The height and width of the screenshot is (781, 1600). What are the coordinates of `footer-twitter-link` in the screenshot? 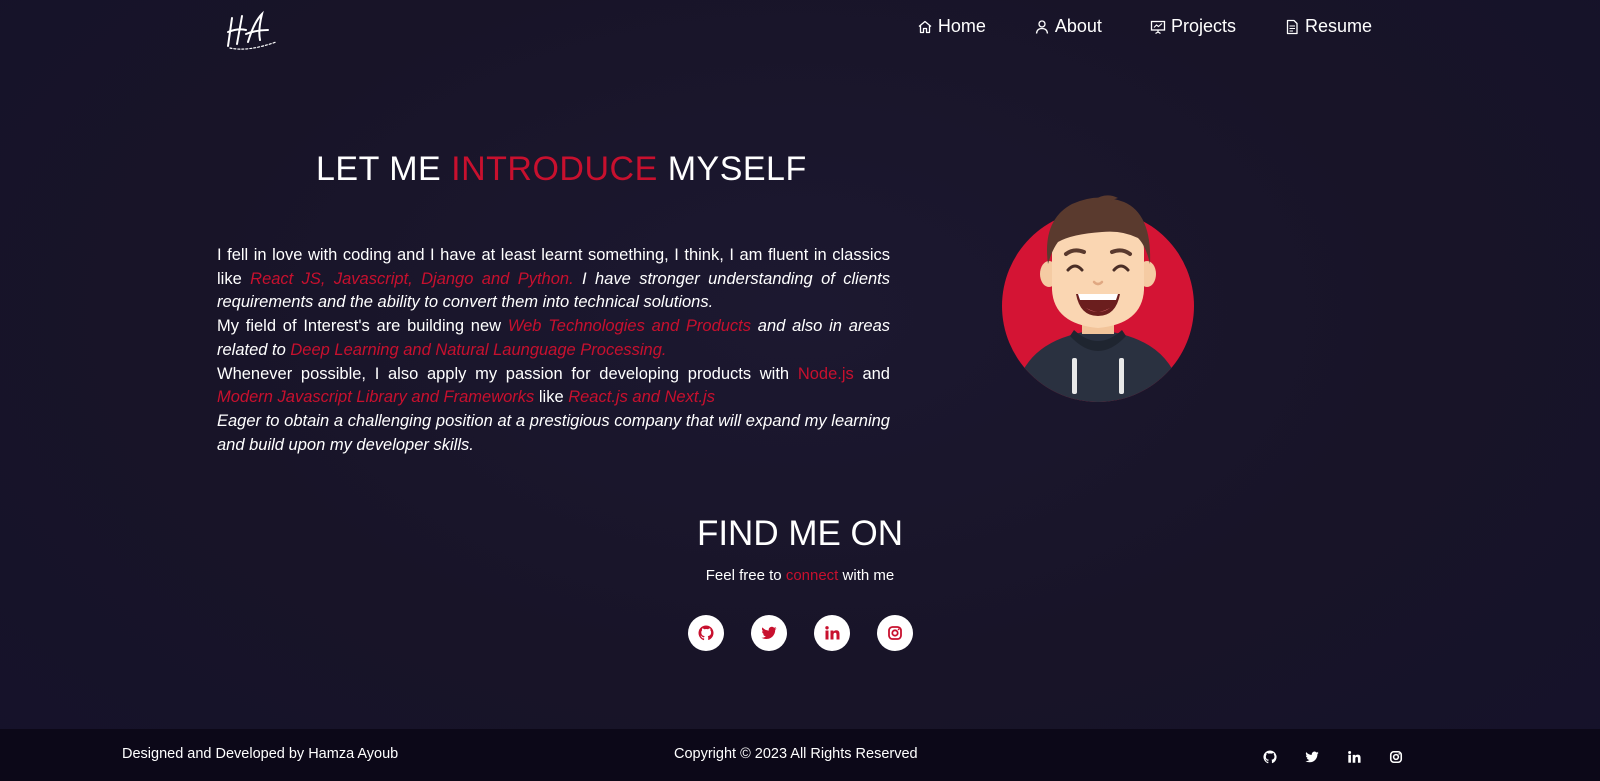 It's located at (1312, 757).